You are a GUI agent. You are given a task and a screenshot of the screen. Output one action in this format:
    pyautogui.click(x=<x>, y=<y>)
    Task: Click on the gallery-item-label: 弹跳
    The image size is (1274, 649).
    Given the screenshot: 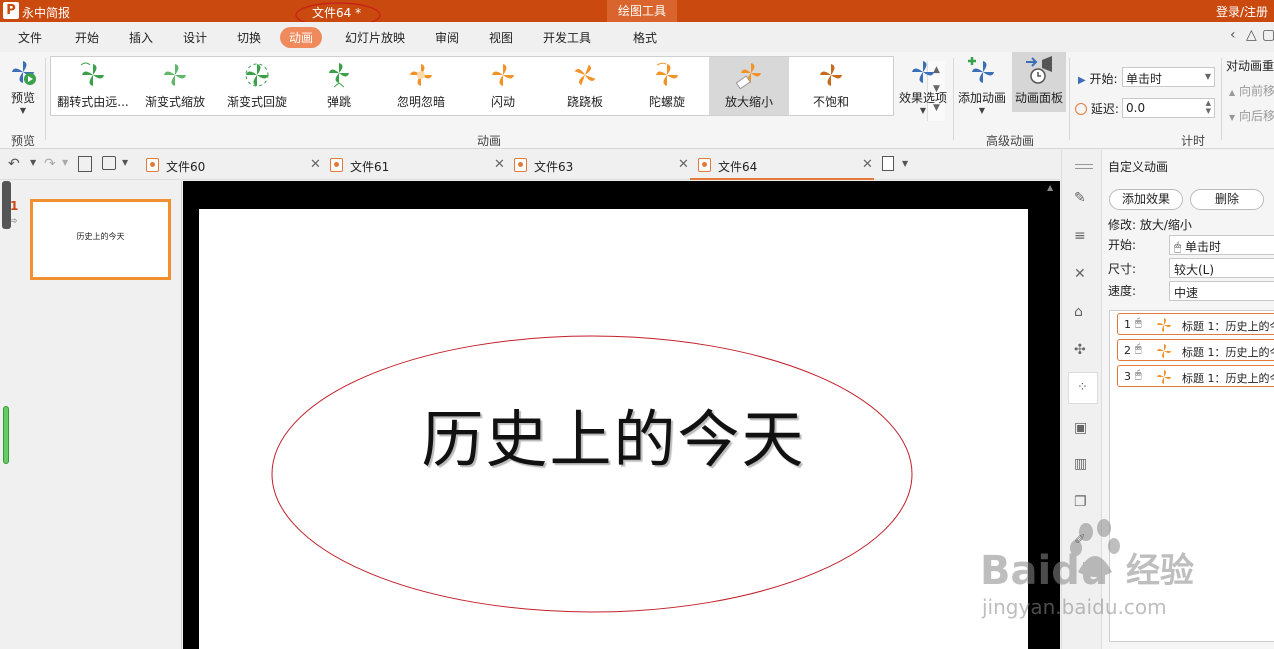 What is the action you would take?
    pyautogui.click(x=338, y=102)
    